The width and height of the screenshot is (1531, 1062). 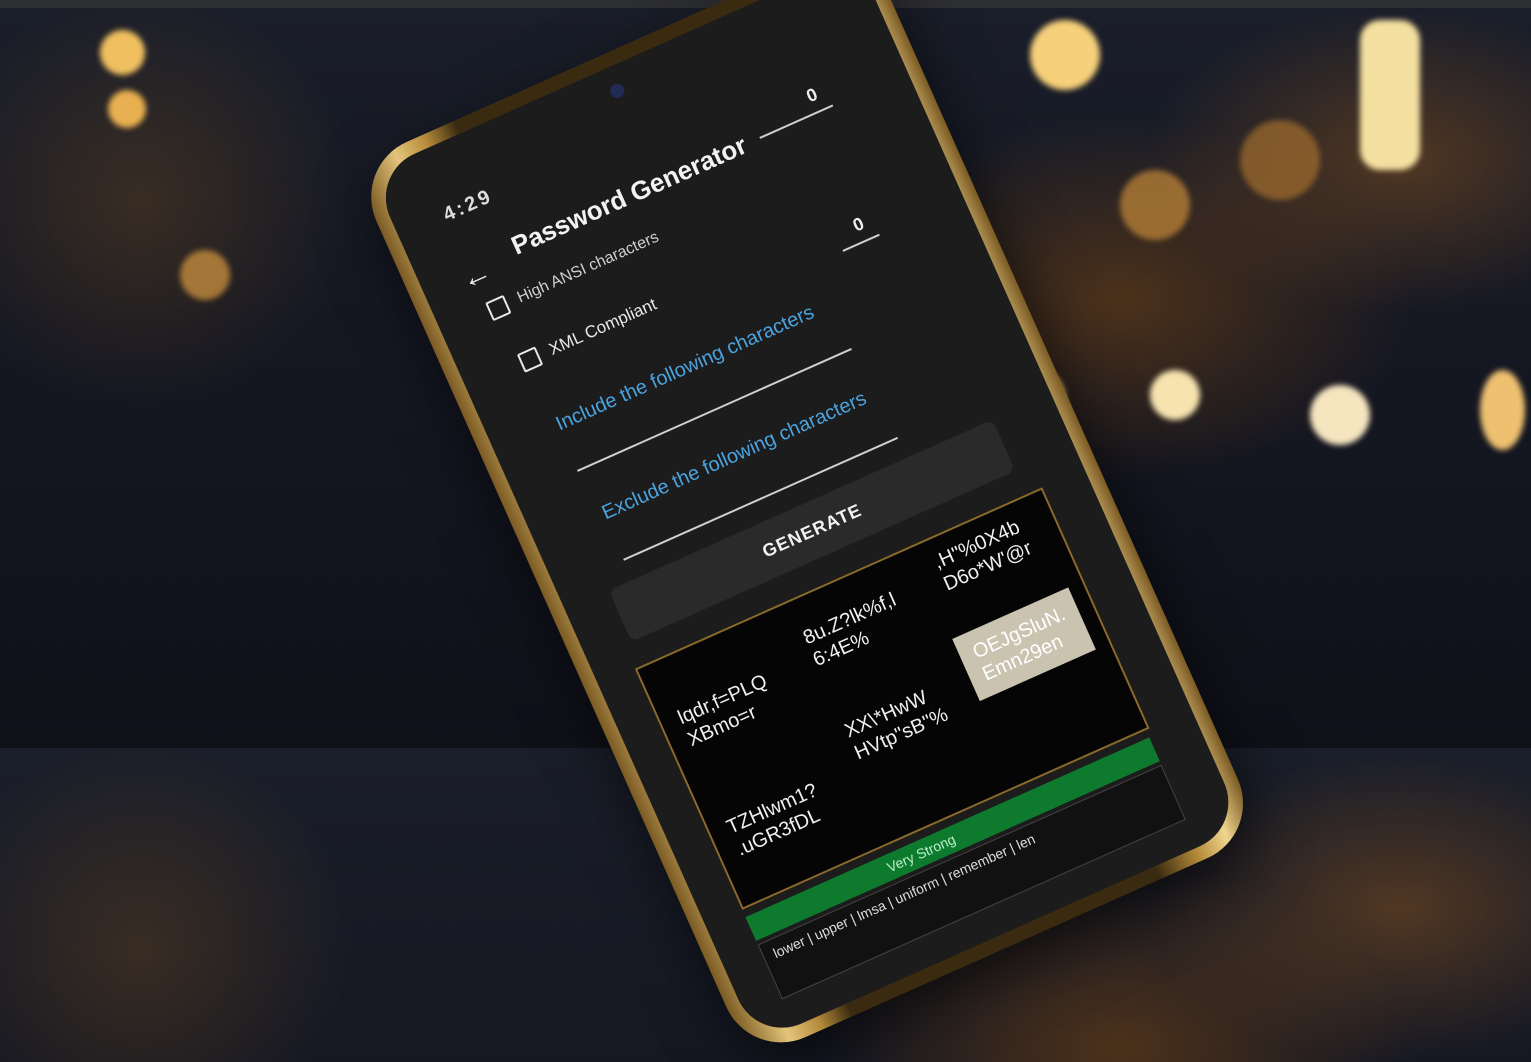 I want to click on include-count-underline, so click(x=861, y=242).